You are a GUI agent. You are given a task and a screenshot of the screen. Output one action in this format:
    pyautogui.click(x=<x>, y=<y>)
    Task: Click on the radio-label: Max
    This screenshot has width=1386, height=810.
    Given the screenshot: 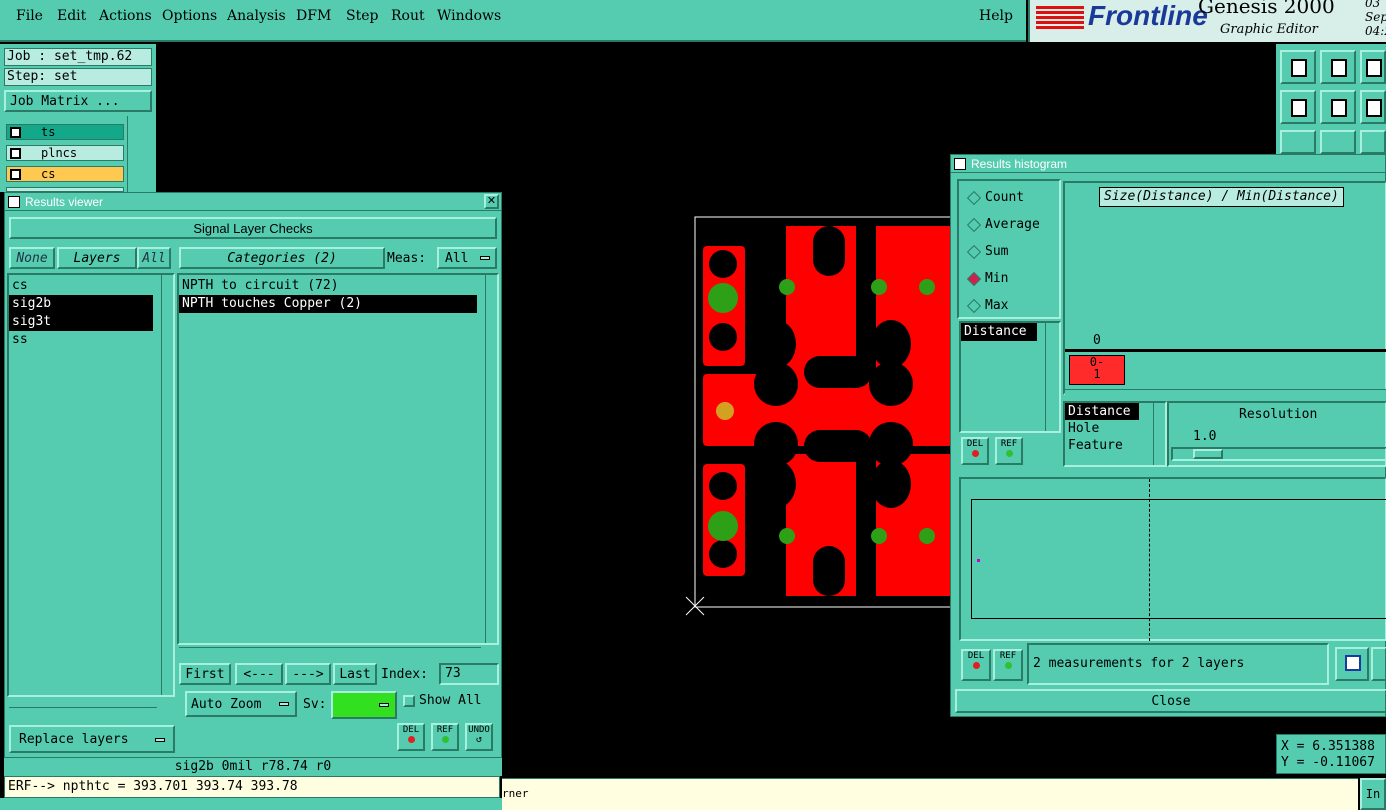 What is the action you would take?
    pyautogui.click(x=997, y=305)
    